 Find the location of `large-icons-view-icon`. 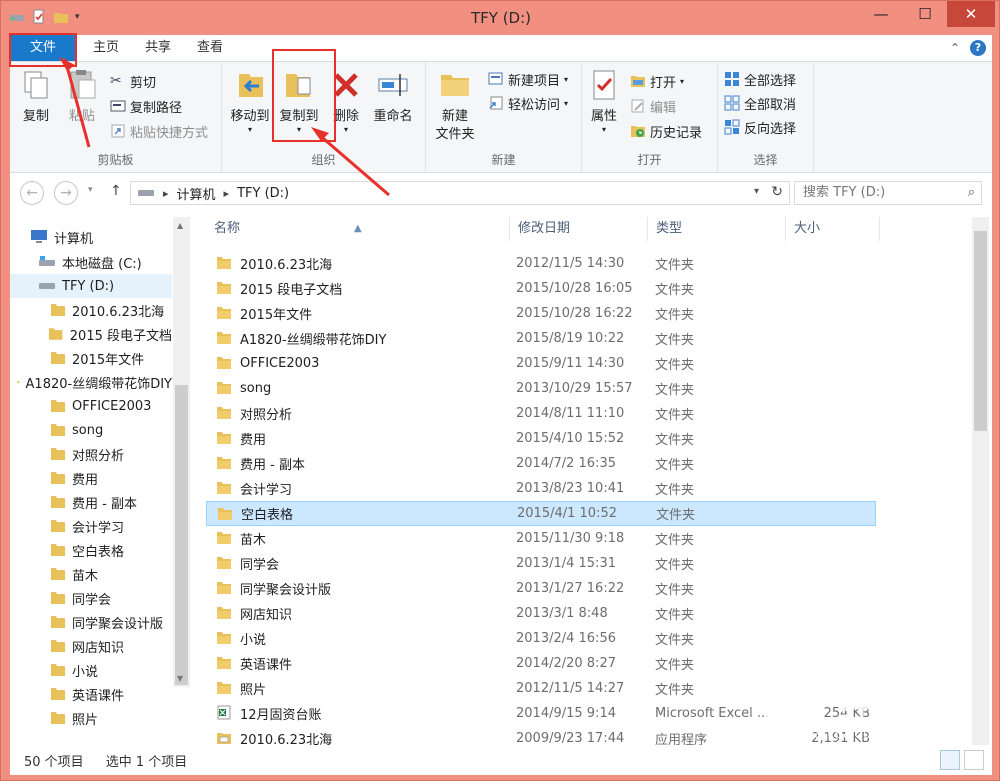

large-icons-view-icon is located at coordinates (974, 760).